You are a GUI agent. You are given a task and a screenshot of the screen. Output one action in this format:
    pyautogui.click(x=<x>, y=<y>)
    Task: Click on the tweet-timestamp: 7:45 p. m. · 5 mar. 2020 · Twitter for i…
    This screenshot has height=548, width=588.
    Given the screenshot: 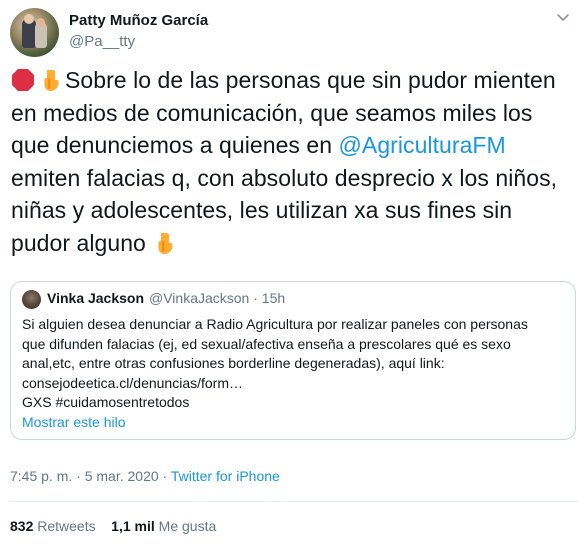 What is the action you would take?
    pyautogui.click(x=145, y=476)
    